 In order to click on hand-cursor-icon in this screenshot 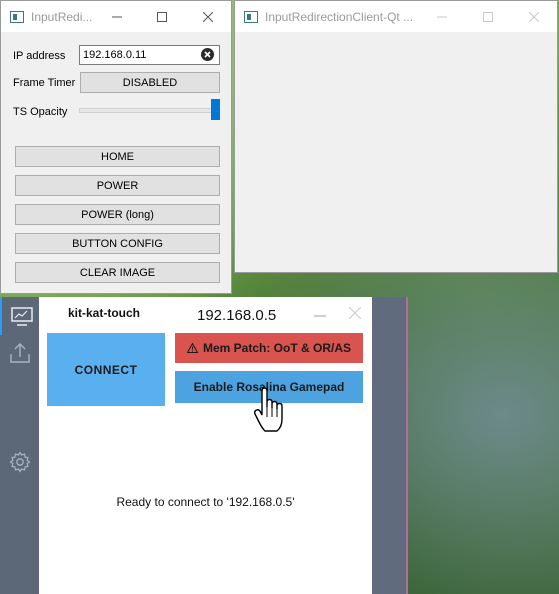, I will do `click(268, 409)`.